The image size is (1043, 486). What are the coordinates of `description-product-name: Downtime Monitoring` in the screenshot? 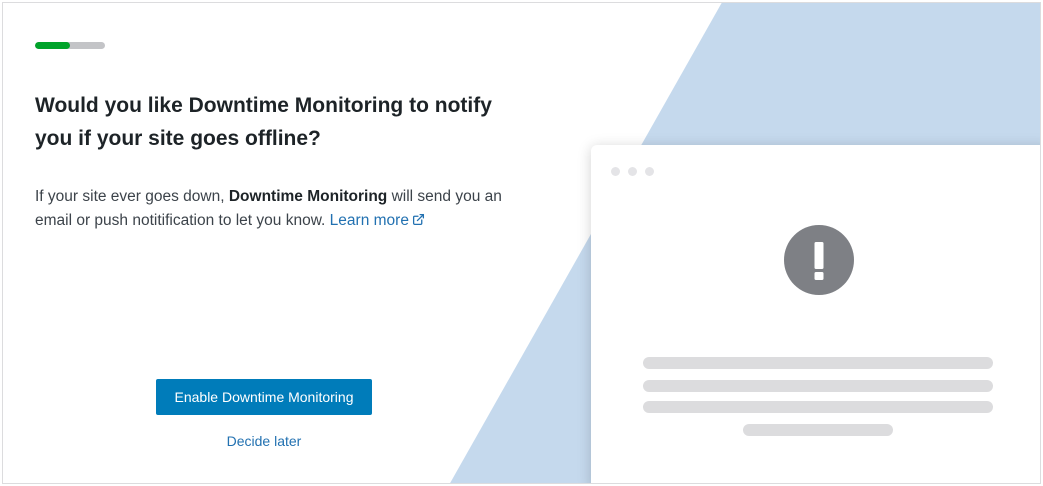 It's located at (308, 196).